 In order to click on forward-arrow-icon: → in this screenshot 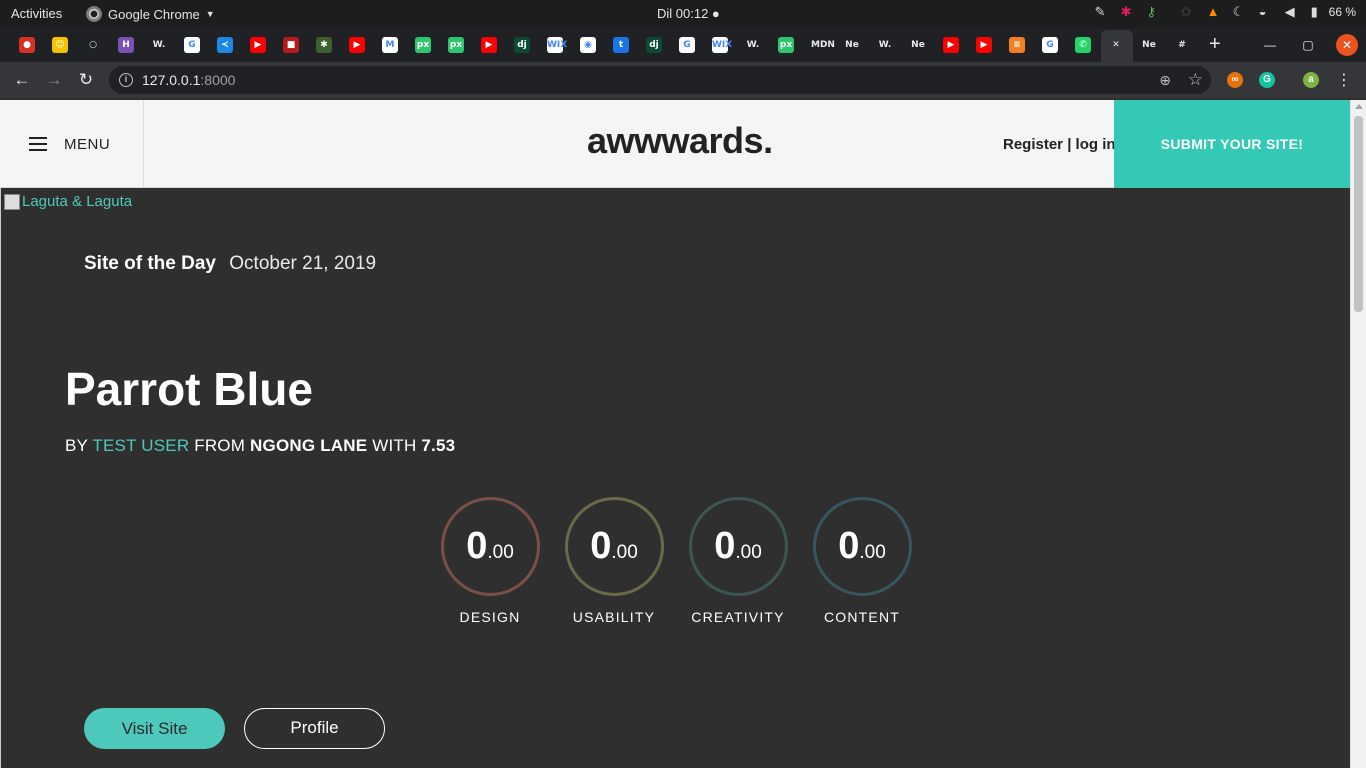, I will do `click(54, 80)`.